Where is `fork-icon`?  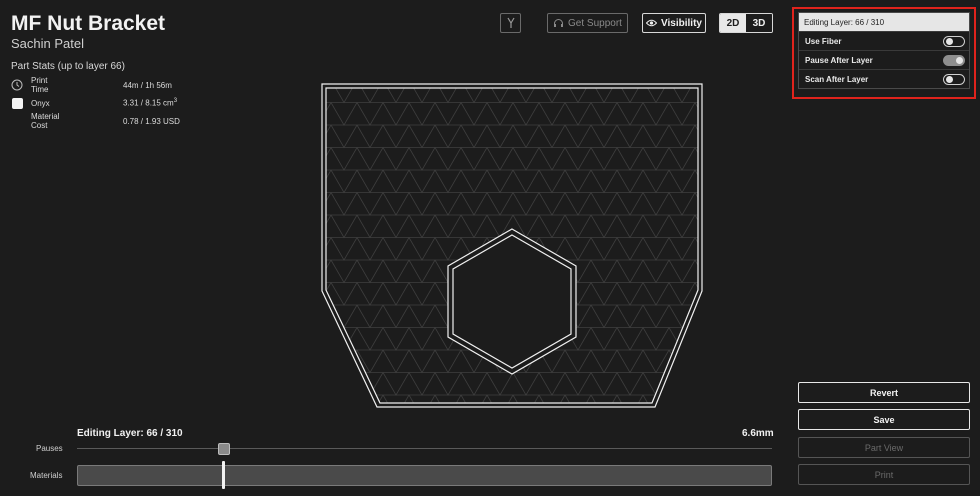
fork-icon is located at coordinates (510, 22).